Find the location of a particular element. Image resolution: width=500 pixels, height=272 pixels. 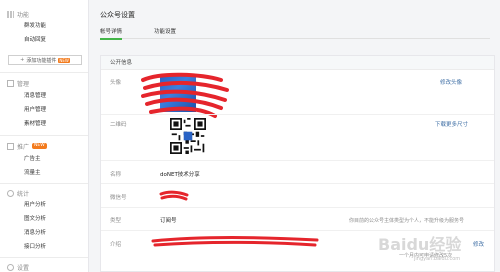

sidebar-item-mass-send: 群发功能 is located at coordinates (35, 26).